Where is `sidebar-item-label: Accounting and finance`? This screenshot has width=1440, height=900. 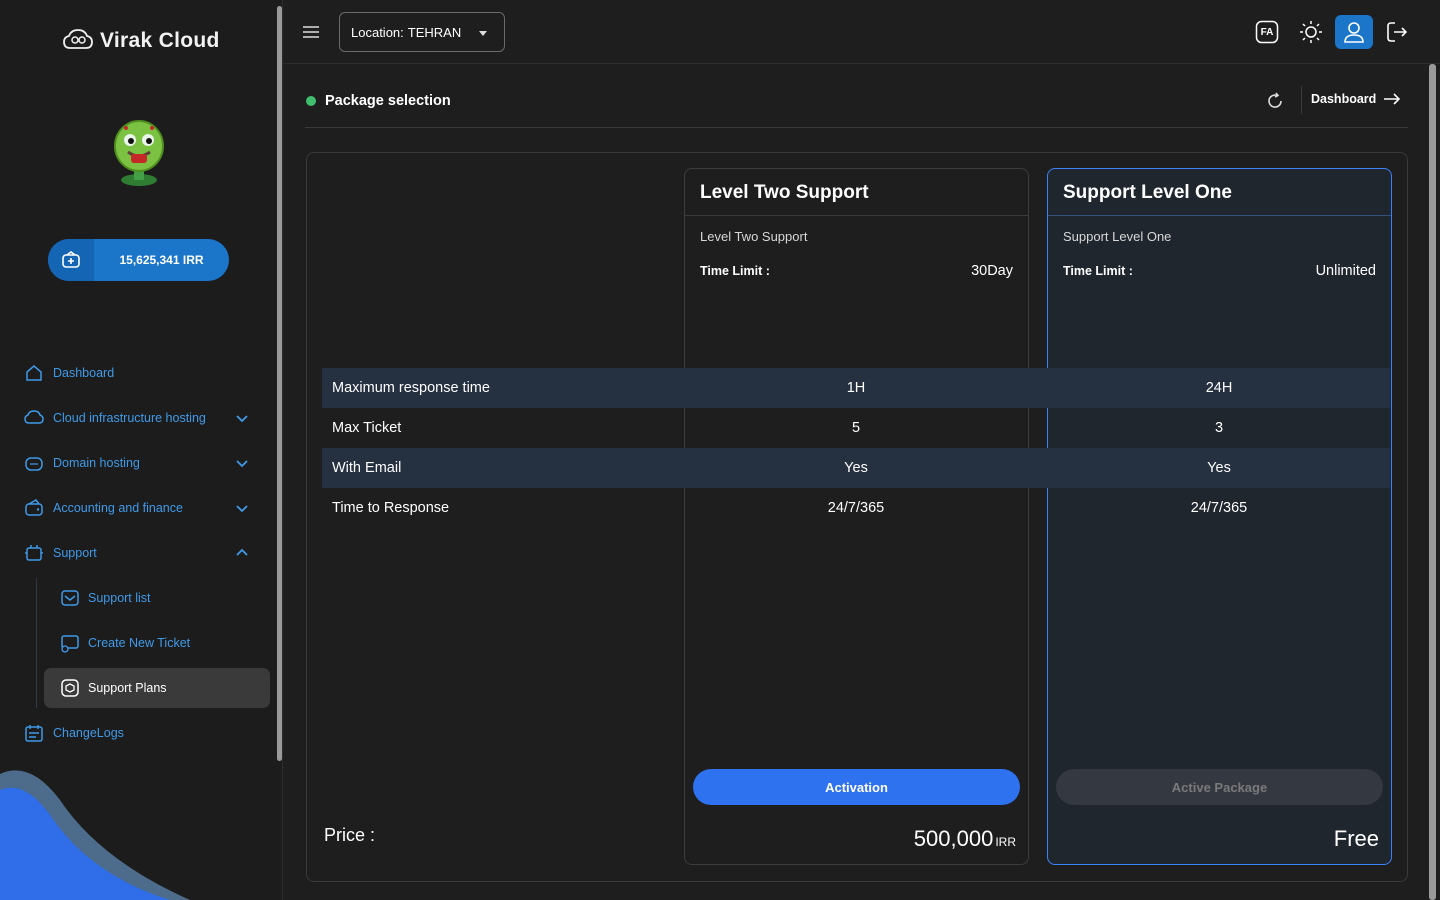
sidebar-item-label: Accounting and finance is located at coordinates (118, 508).